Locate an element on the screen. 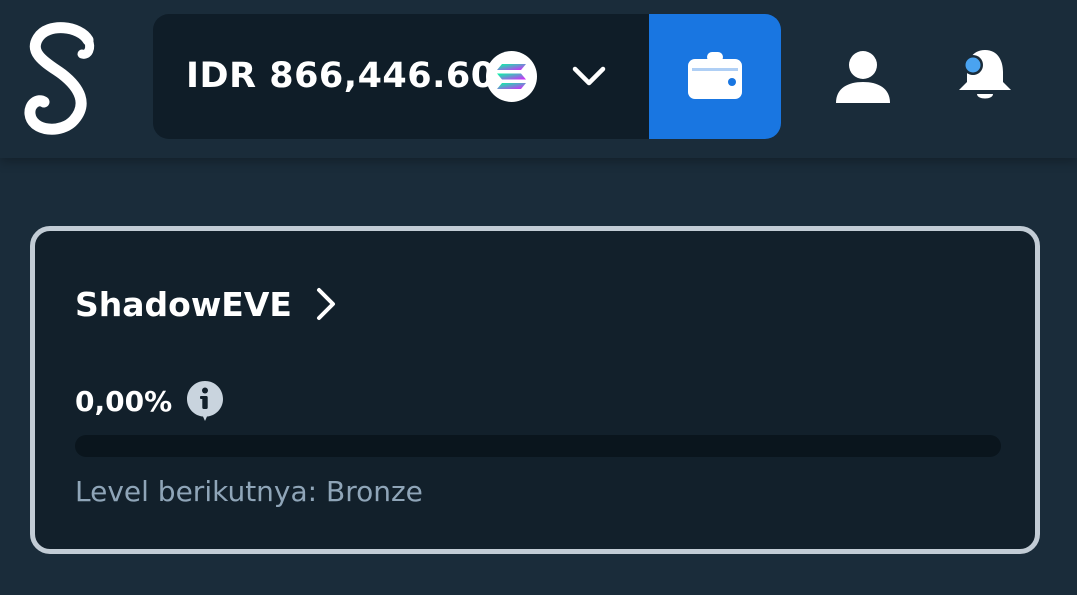  solana-icon is located at coordinates (511, 76).